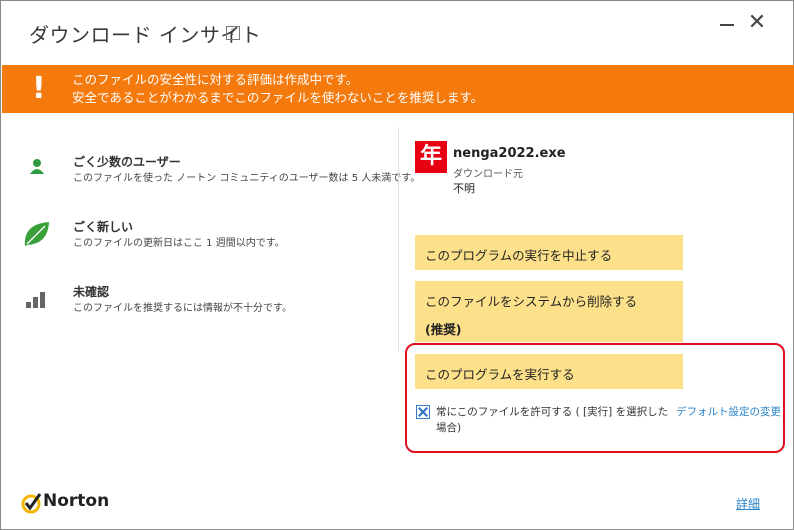  What do you see at coordinates (423, 412) in the screenshot?
I see `allow-always-checkbox` at bounding box center [423, 412].